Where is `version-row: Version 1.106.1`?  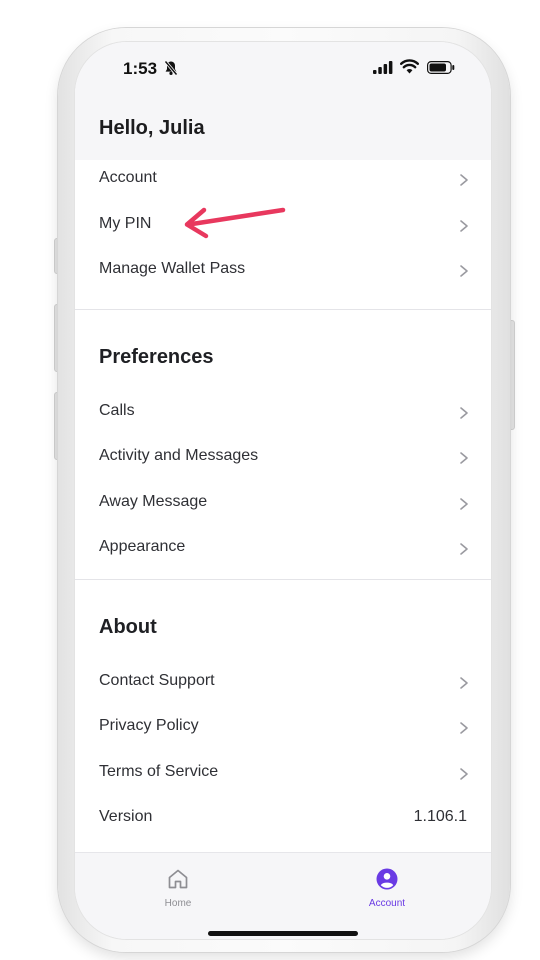 version-row: Version 1.106.1 is located at coordinates (283, 819).